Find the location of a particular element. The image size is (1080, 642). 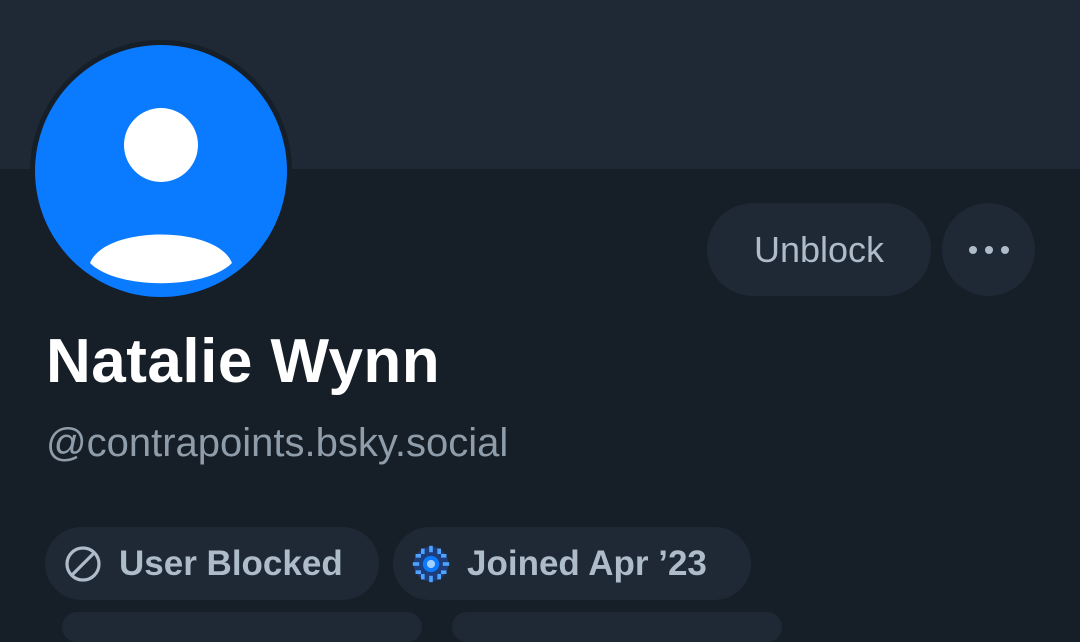

user-handle: @contrapoints.bsky.social is located at coordinates (277, 443).